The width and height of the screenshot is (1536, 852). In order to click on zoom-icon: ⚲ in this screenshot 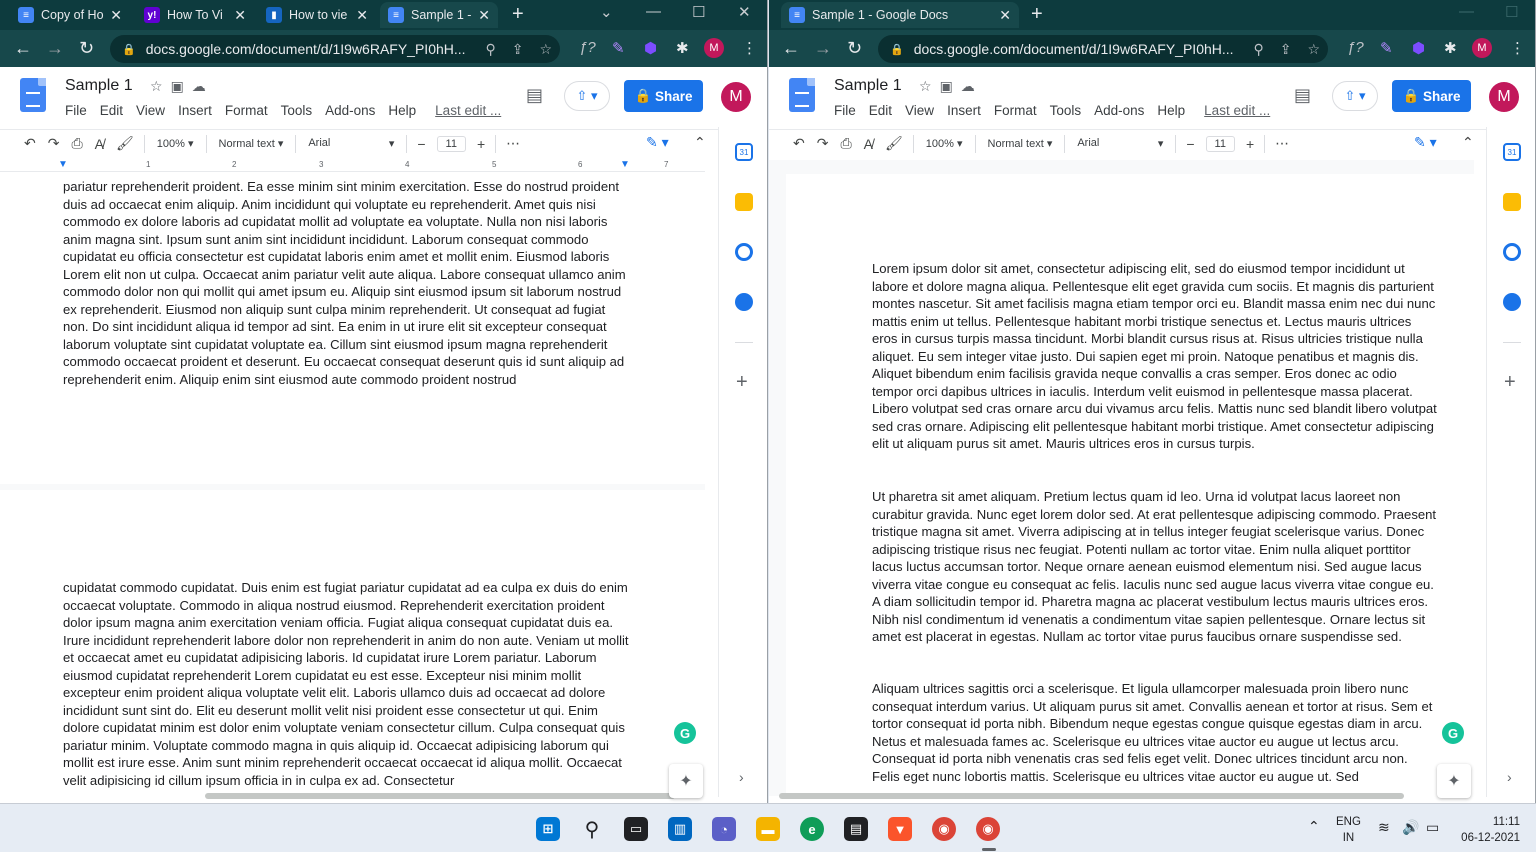, I will do `click(1258, 49)`.